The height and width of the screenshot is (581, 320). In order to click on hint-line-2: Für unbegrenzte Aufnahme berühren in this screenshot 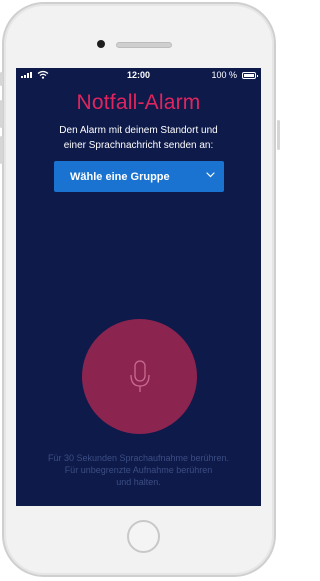, I will do `click(138, 470)`.